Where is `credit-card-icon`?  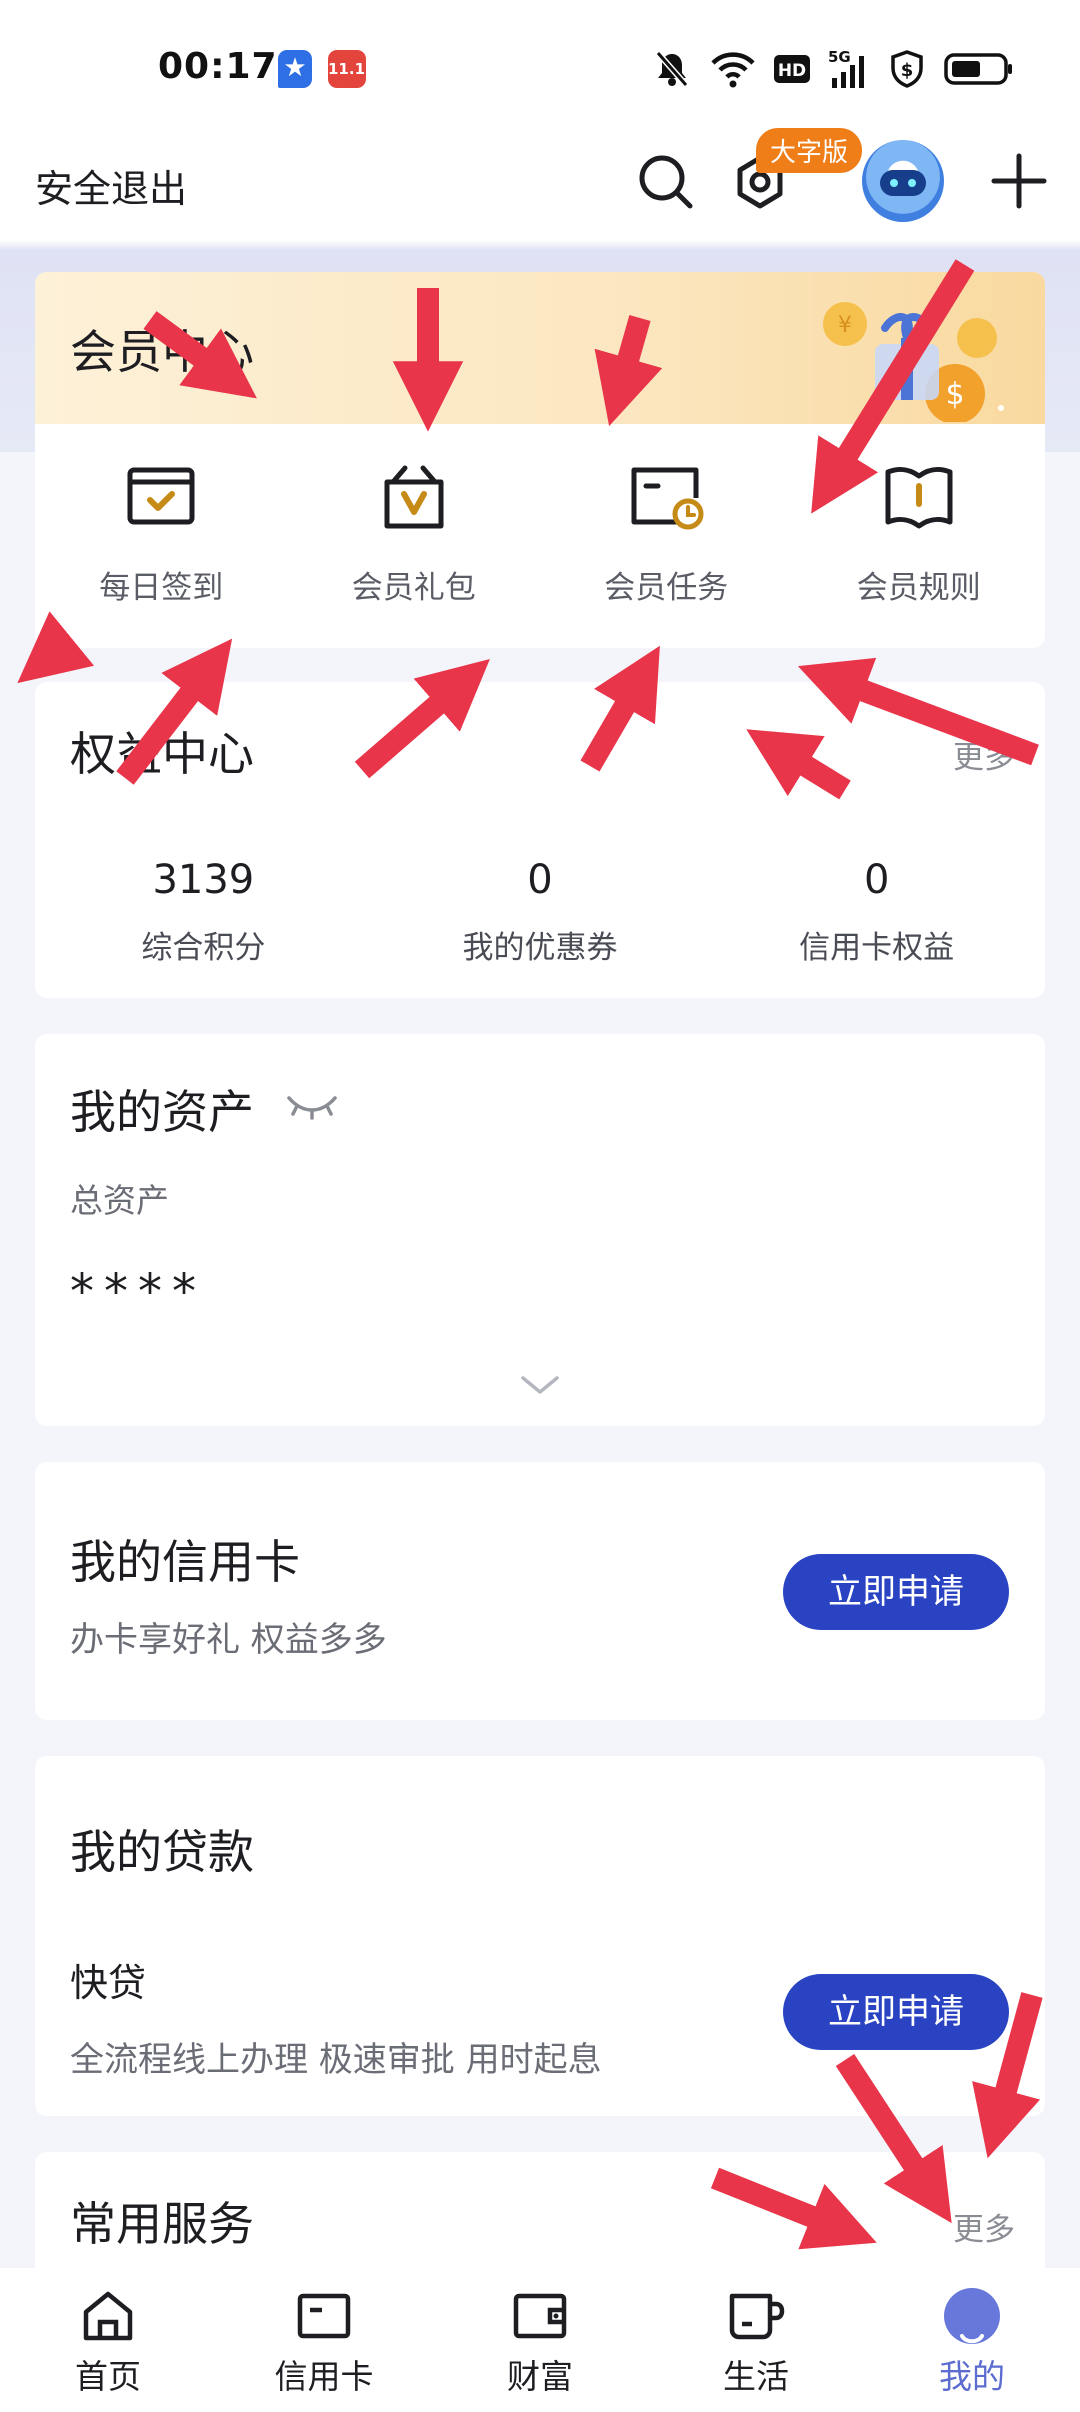 credit-card-icon is located at coordinates (324, 2316).